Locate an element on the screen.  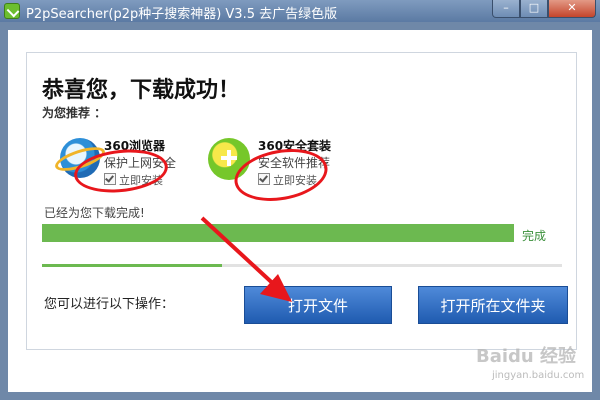
recommend-label: 为您推荐 ： is located at coordinates (74, 113).